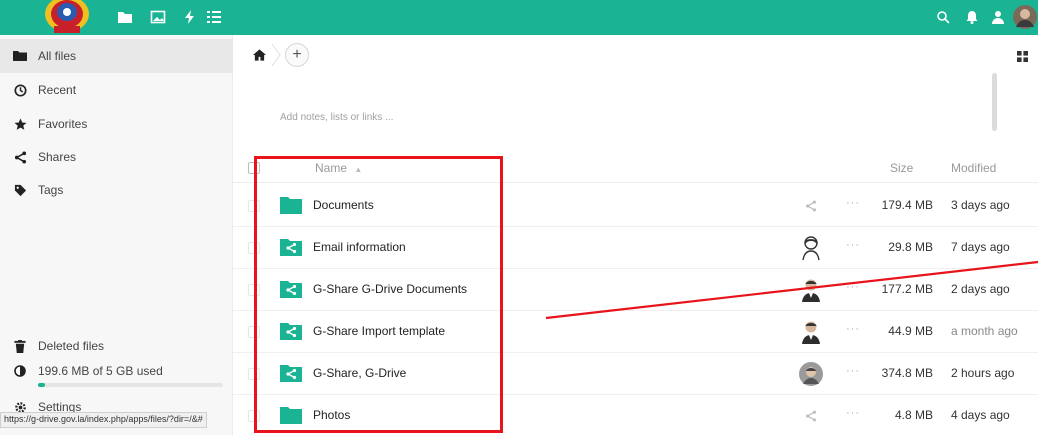 The image size is (1038, 435). I want to click on trash-icon, so click(19, 346).